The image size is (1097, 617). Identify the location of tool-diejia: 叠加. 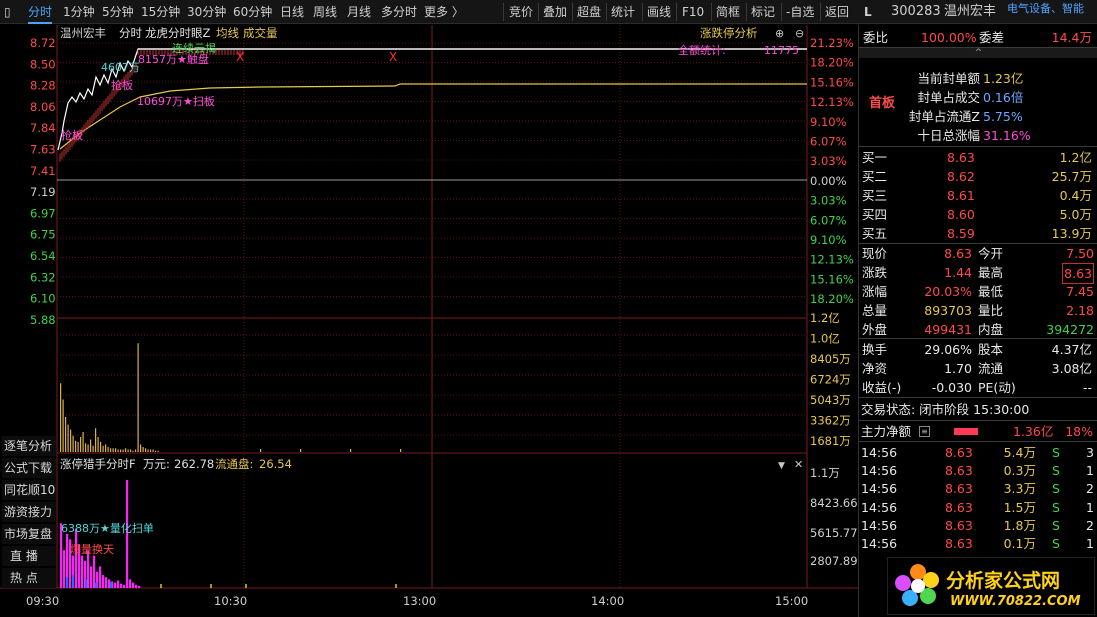
(555, 12).